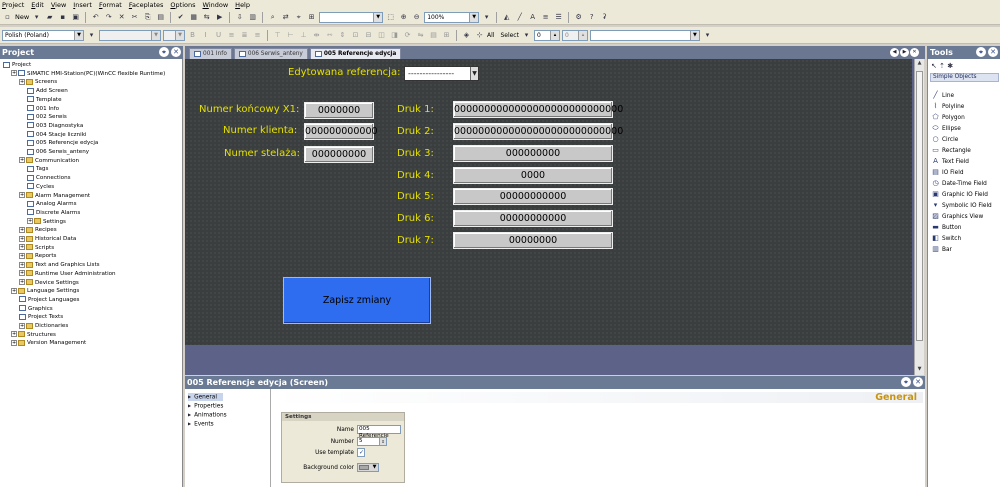  I want to click on tool-switch: ◧ Switch, so click(946, 238).